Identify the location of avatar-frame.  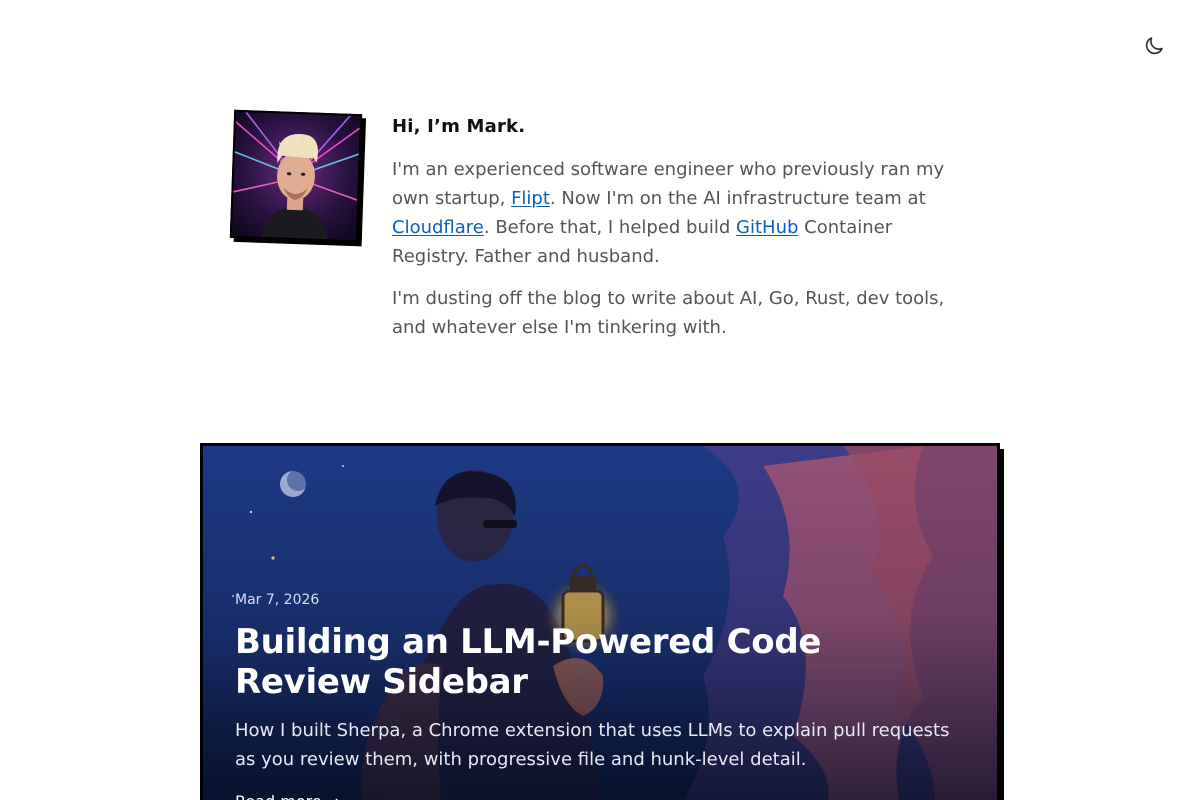
(298, 178).